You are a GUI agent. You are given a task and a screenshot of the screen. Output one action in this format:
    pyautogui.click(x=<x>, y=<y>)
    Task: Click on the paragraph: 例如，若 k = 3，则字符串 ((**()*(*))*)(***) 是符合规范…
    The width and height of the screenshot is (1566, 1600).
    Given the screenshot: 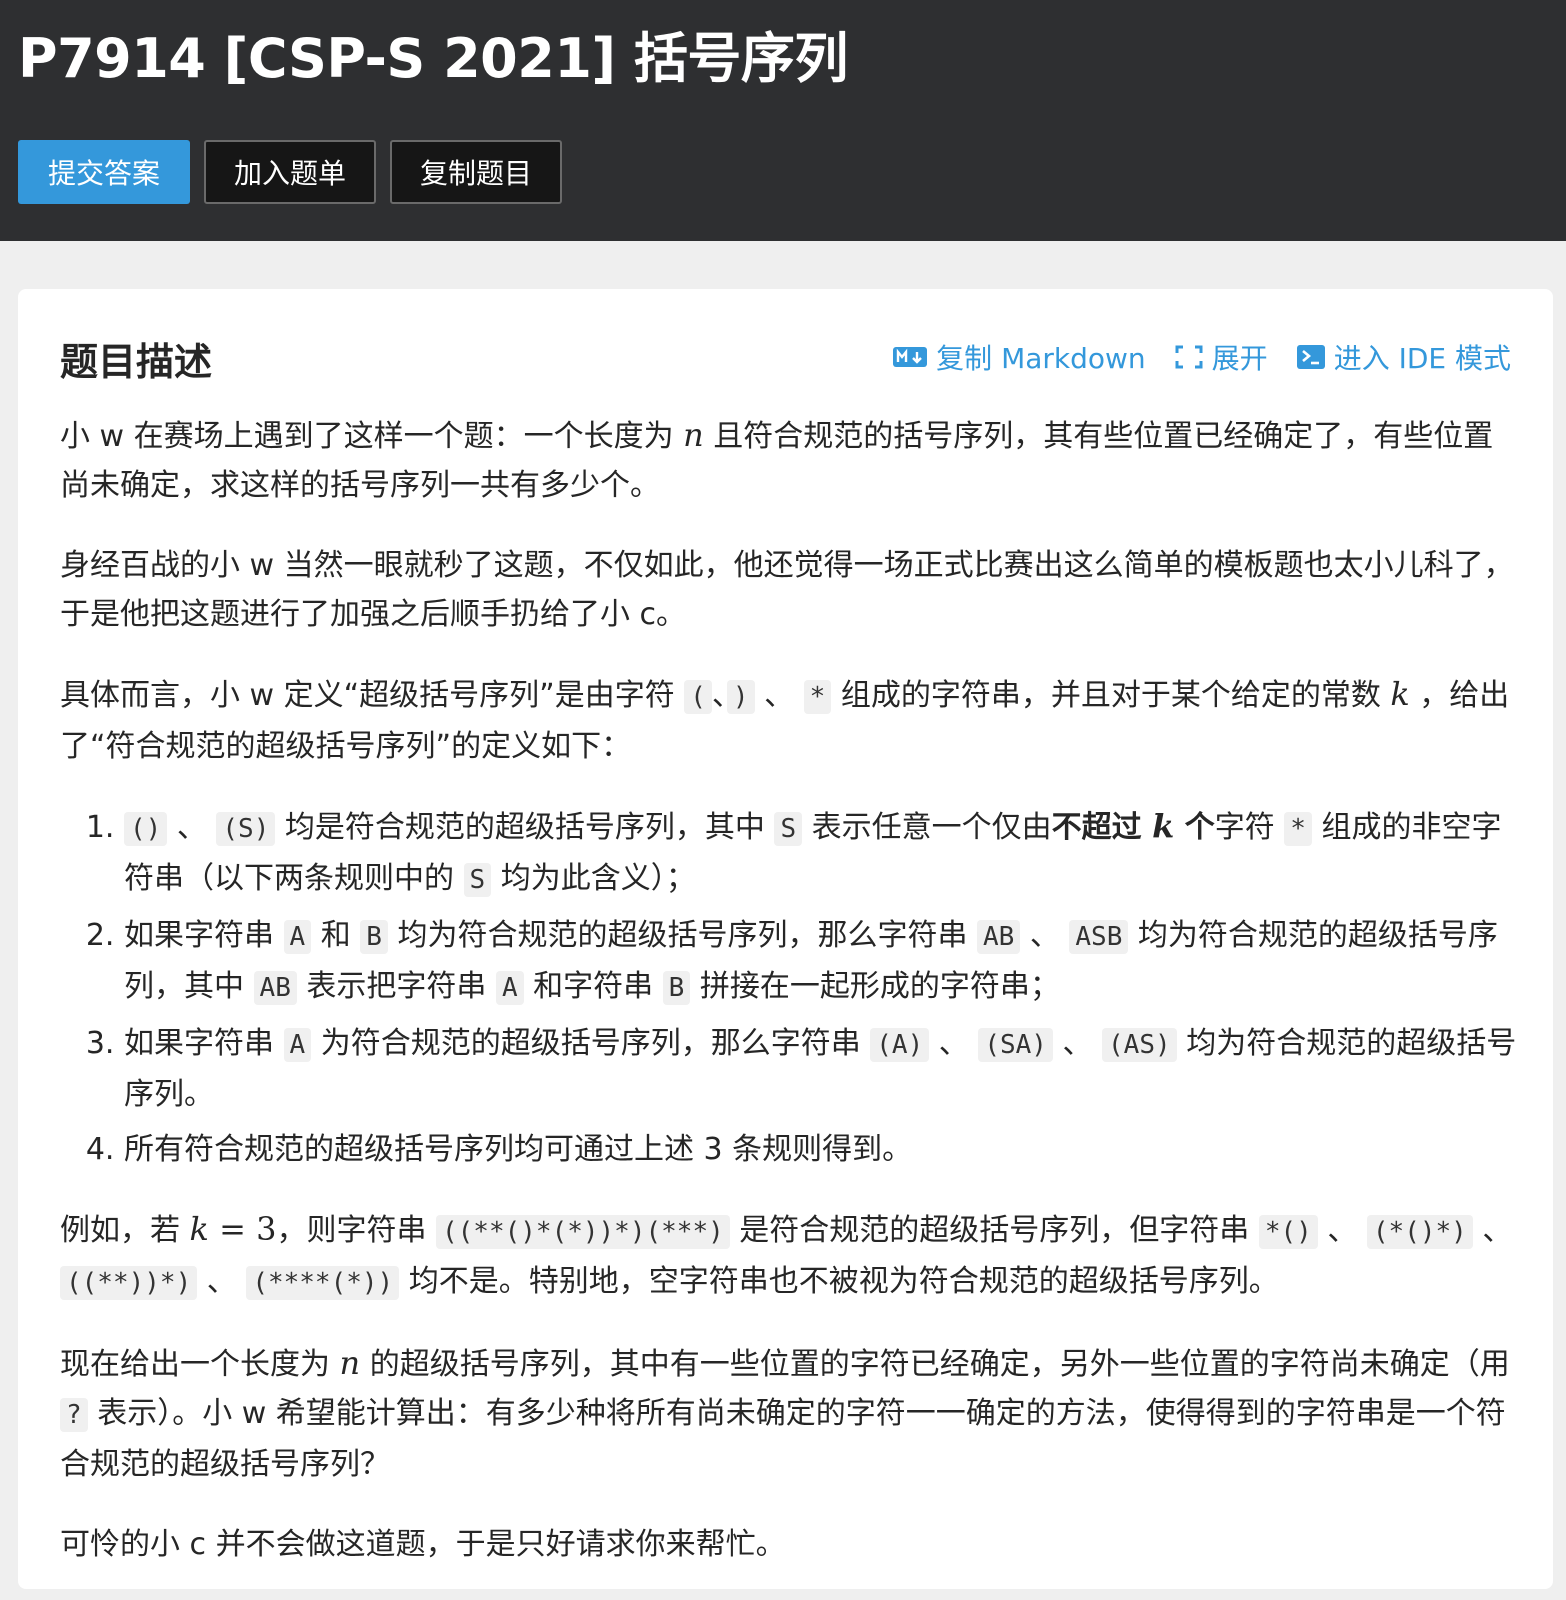 What is the action you would take?
    pyautogui.click(x=786, y=1255)
    